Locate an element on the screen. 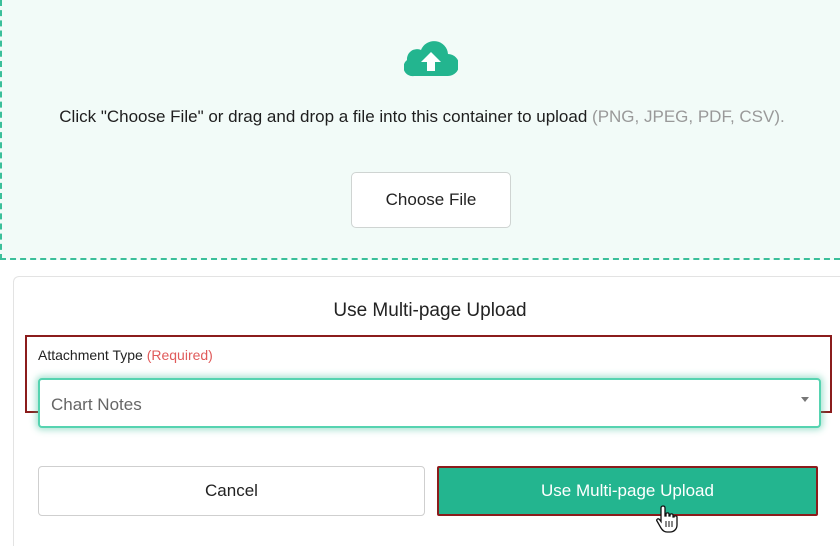 Image resolution: width=840 pixels, height=546 pixels. attachment-type-label: Attachment Type (Required) is located at coordinates (125, 355).